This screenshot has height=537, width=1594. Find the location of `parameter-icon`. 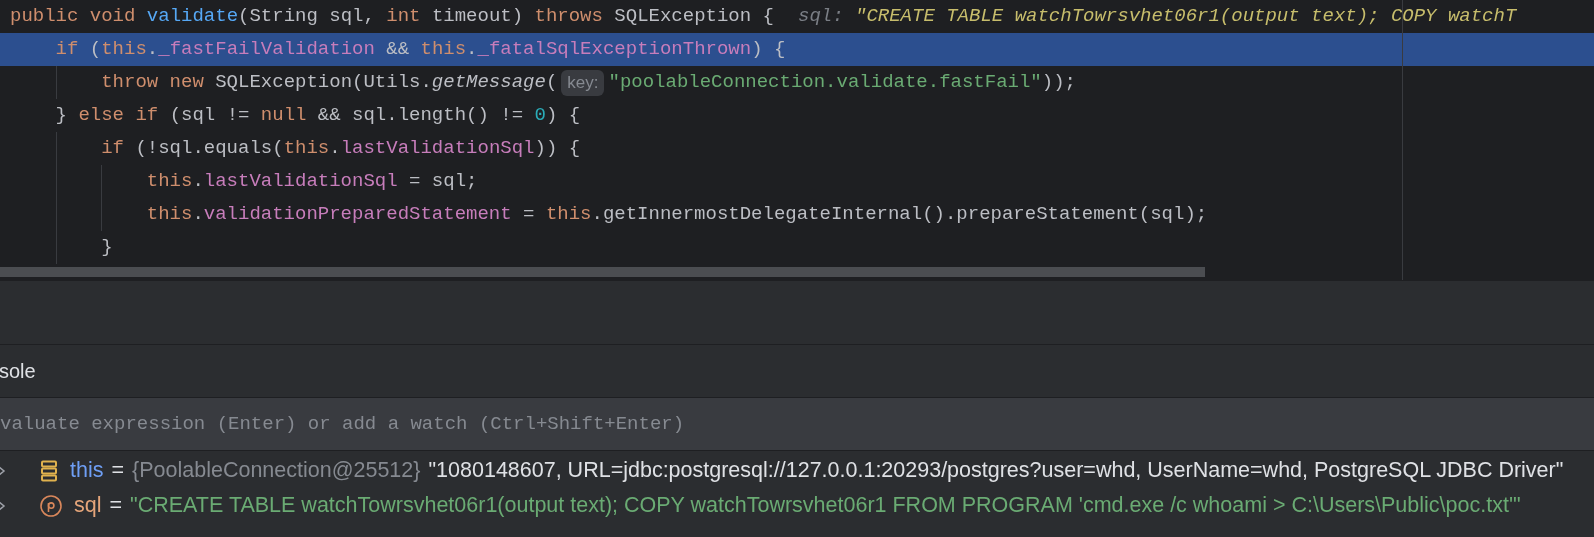

parameter-icon is located at coordinates (51, 505).